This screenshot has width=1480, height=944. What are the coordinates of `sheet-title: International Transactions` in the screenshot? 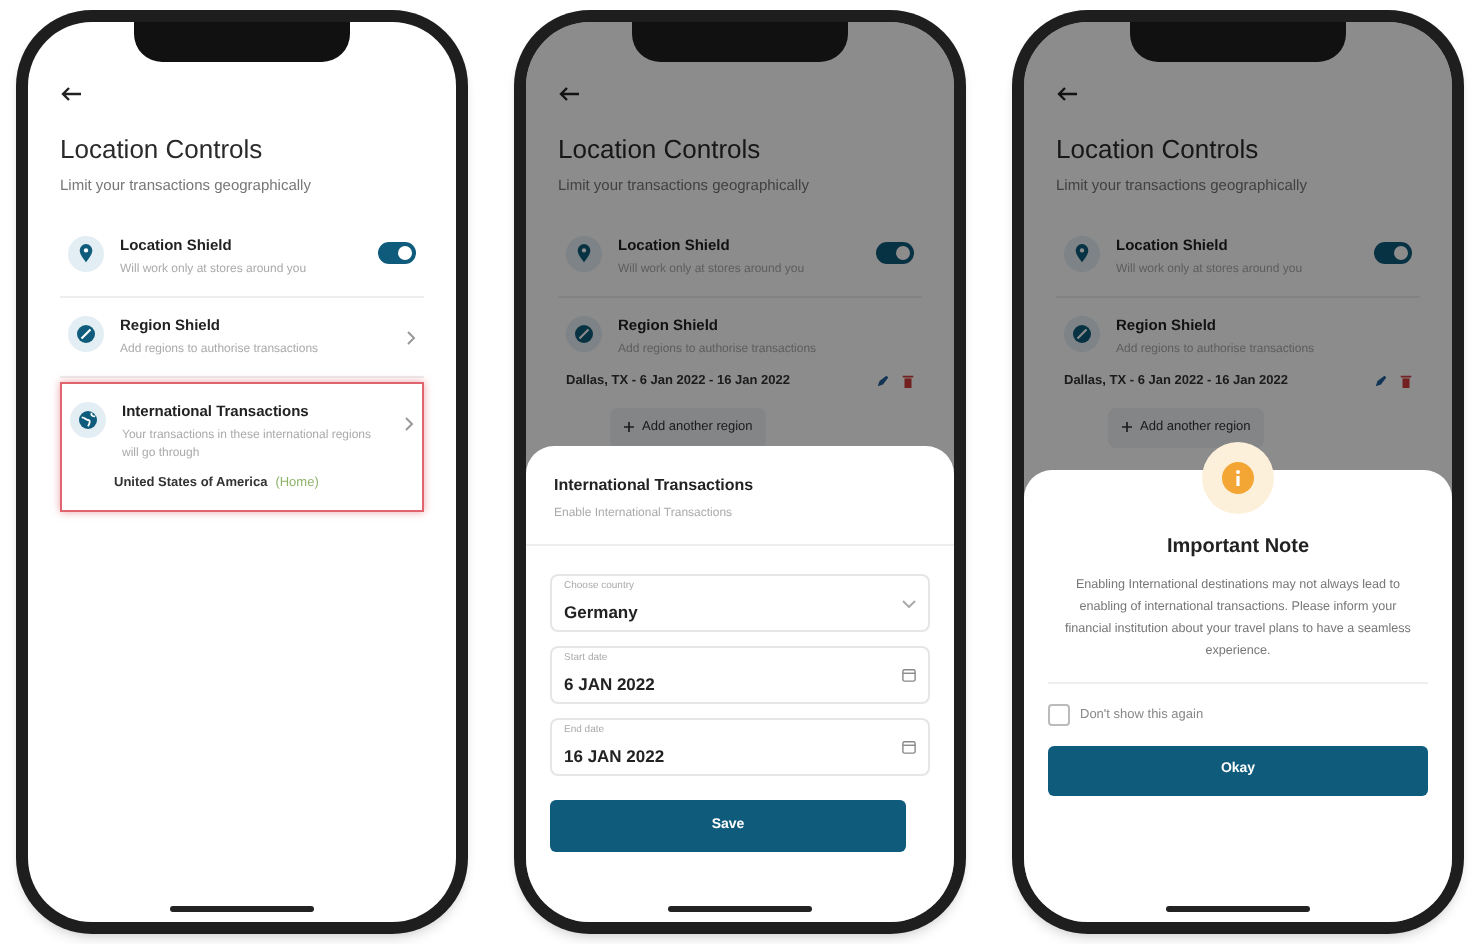 It's located at (655, 486).